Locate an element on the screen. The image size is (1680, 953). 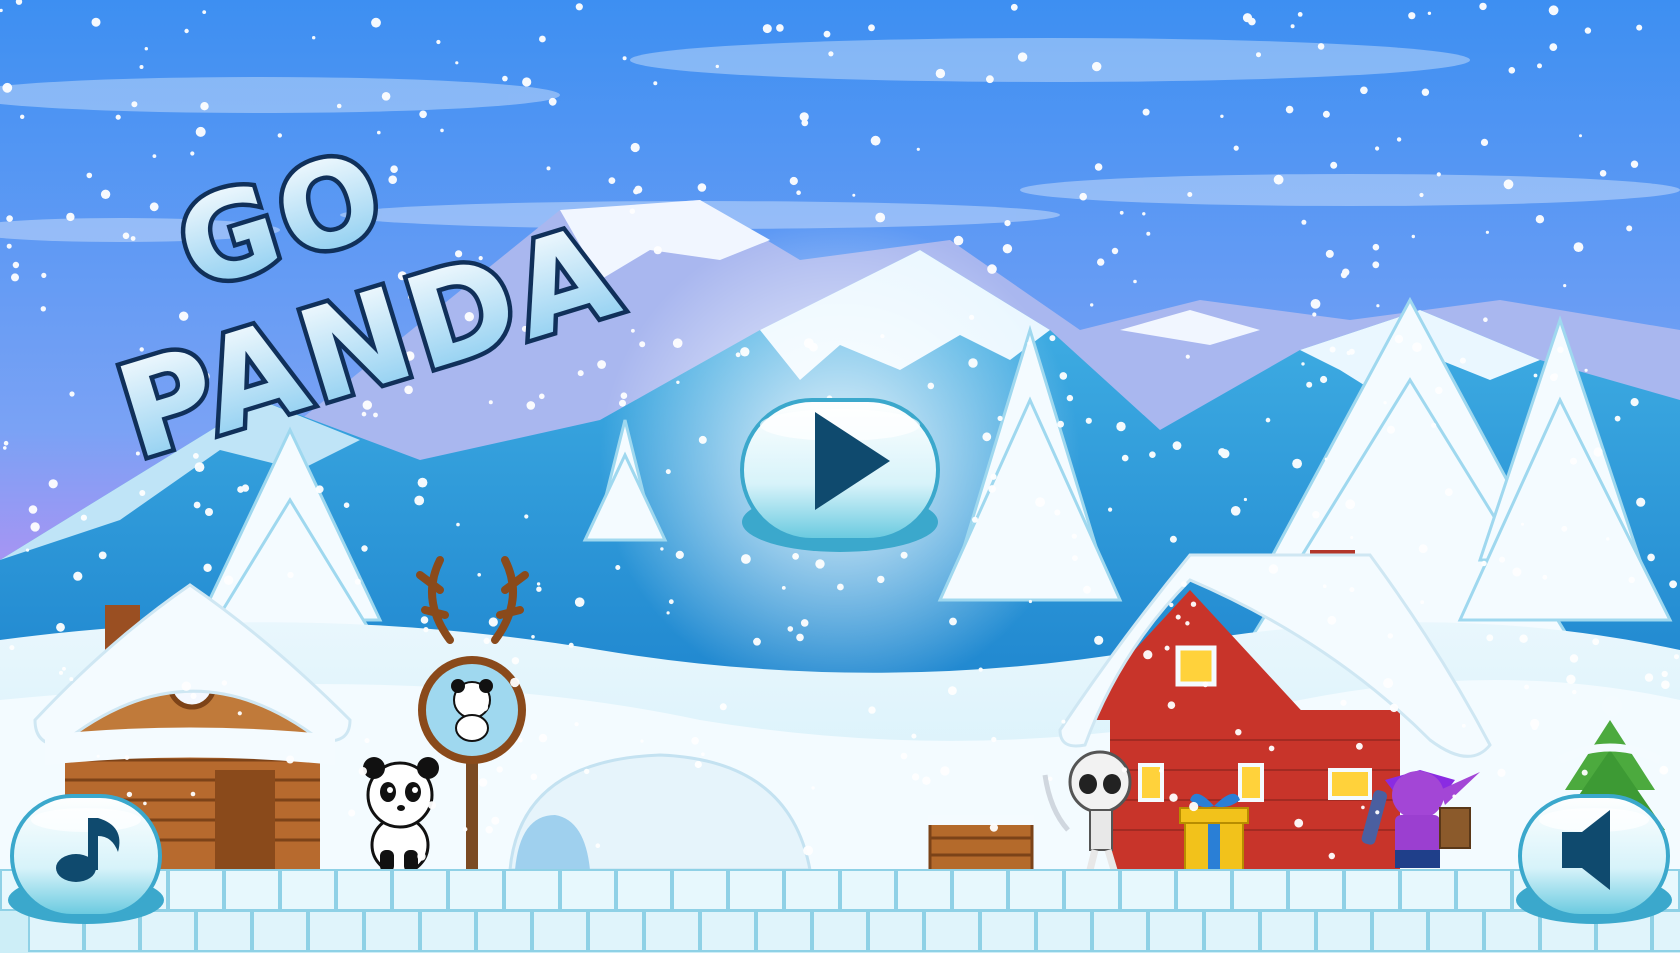
music-button is located at coordinates (86, 859).